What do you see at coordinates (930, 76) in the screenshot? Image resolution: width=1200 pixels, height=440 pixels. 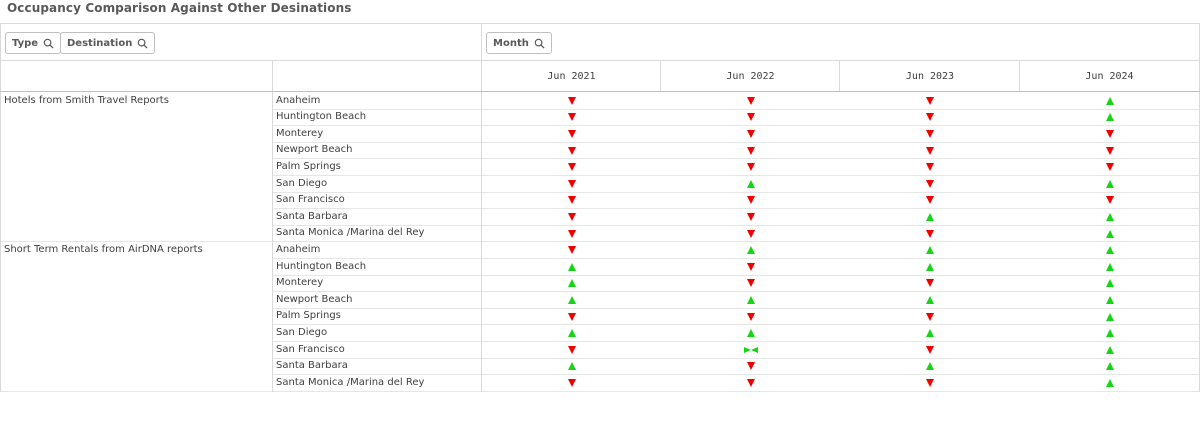 I see `column-header-month: Jun 2023` at bounding box center [930, 76].